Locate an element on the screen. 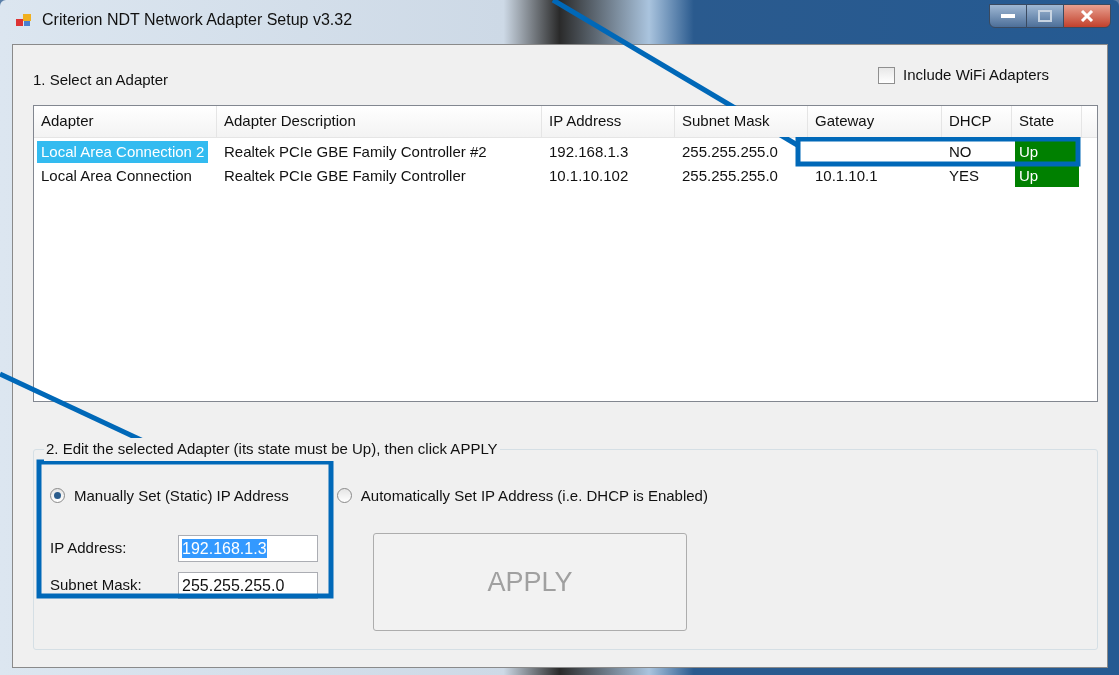 The width and height of the screenshot is (1119, 675). close-button is located at coordinates (1087, 16).